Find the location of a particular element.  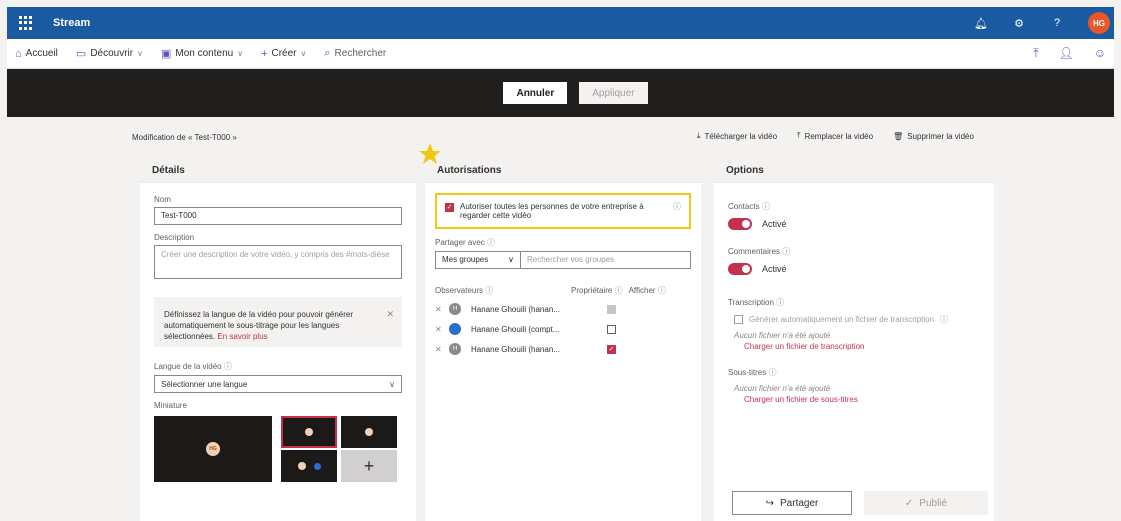

auto-transcription-checkbox is located at coordinates (738, 319).